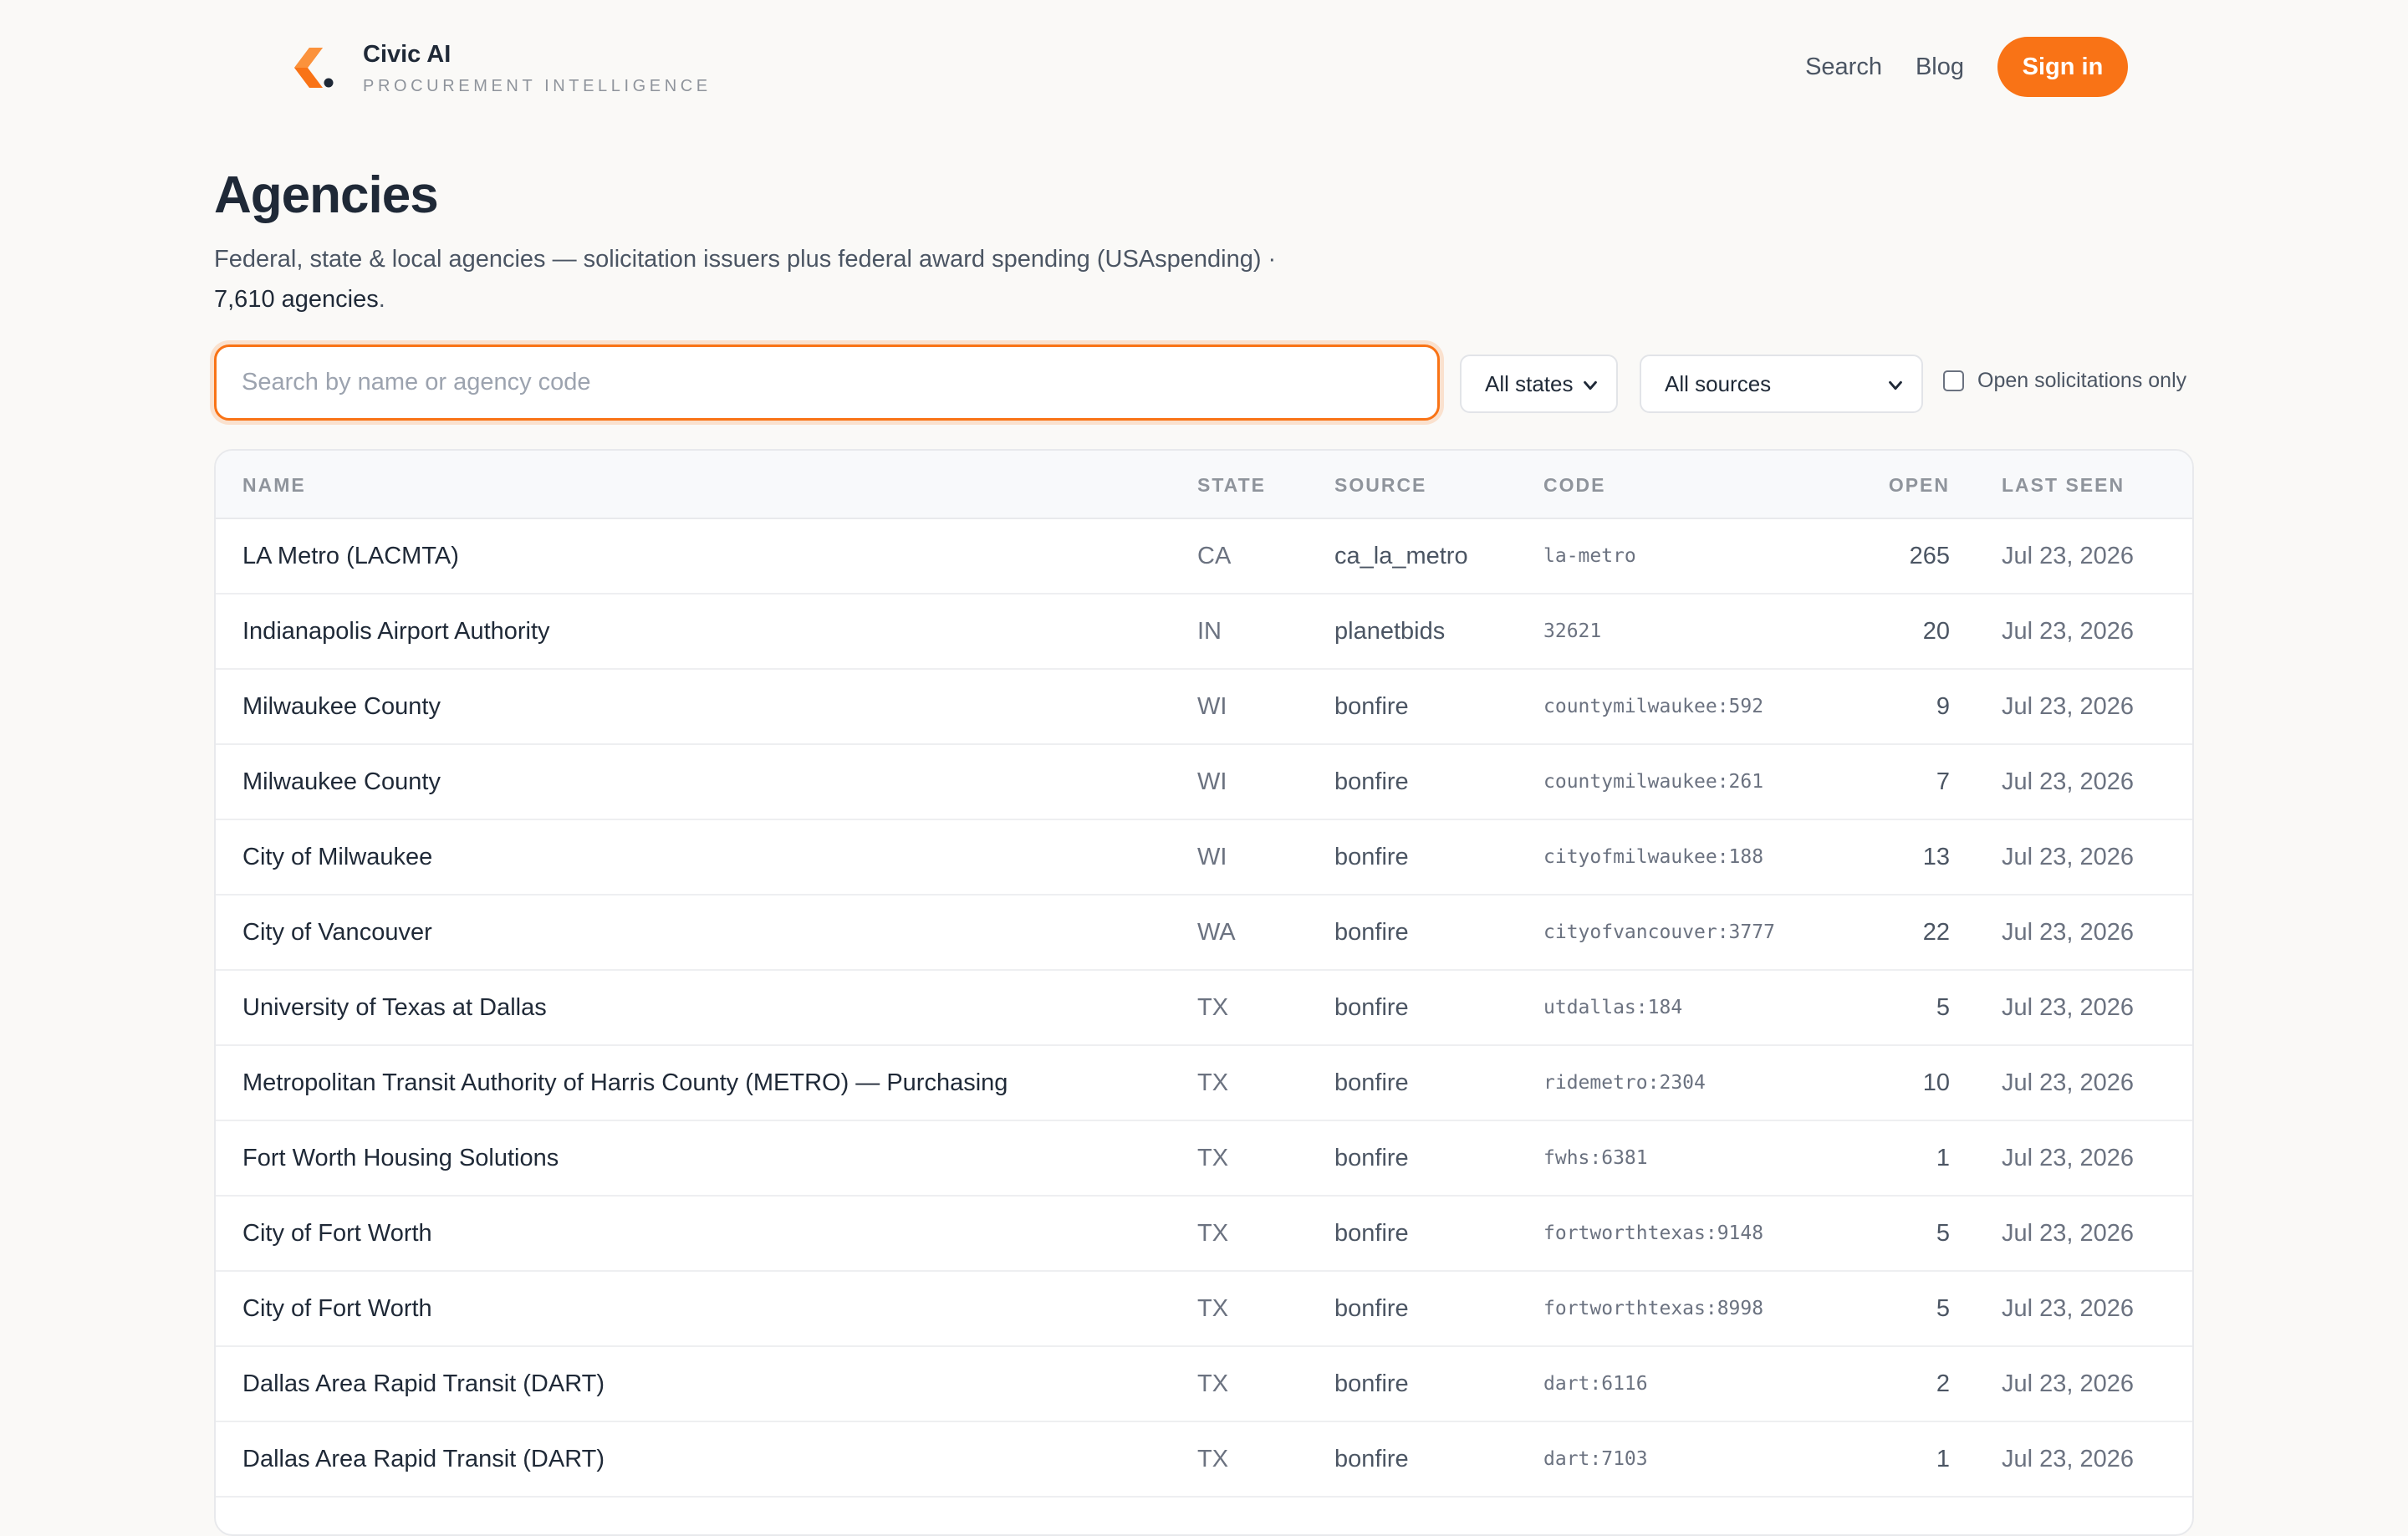 The image size is (2408, 1536). What do you see at coordinates (2082, 380) in the screenshot?
I see `open-solicitations-label: Open solicitations only` at bounding box center [2082, 380].